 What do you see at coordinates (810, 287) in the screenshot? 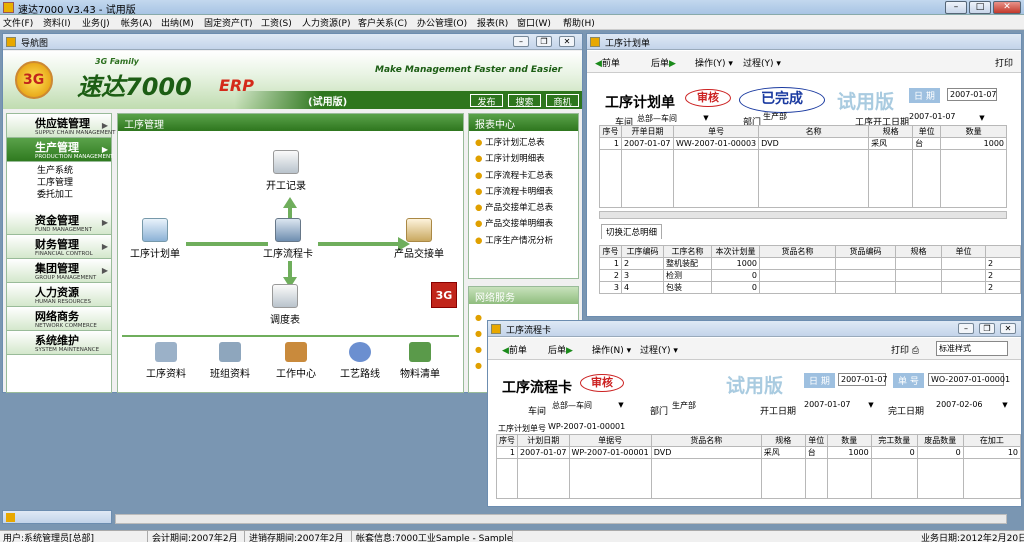
I see `table-row: 3 4 包装 0 2` at bounding box center [810, 287].